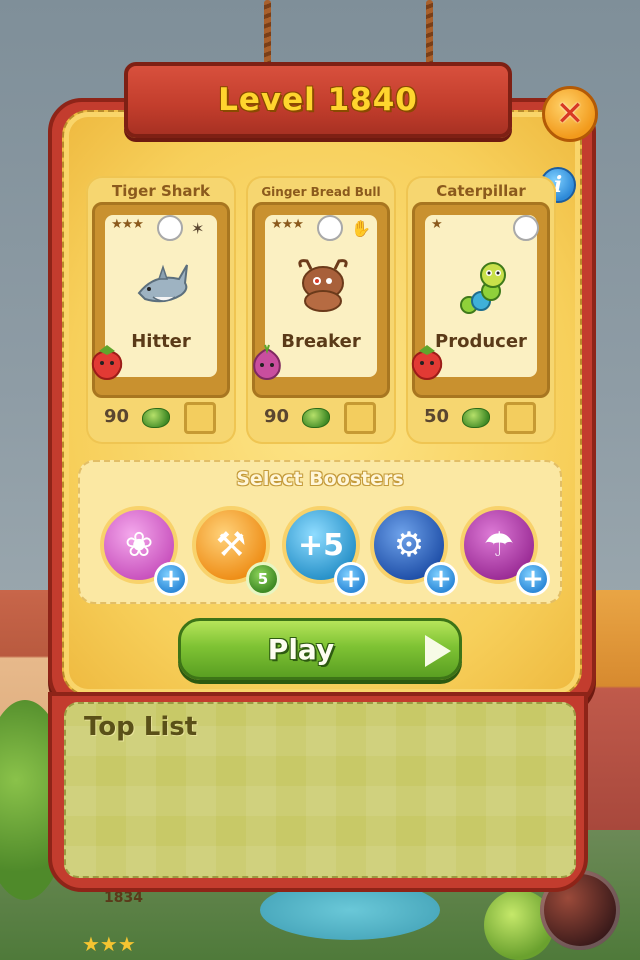 This screenshot has height=960, width=640. Describe the element at coordinates (323, 285) in the screenshot. I see `bull-icon` at that location.